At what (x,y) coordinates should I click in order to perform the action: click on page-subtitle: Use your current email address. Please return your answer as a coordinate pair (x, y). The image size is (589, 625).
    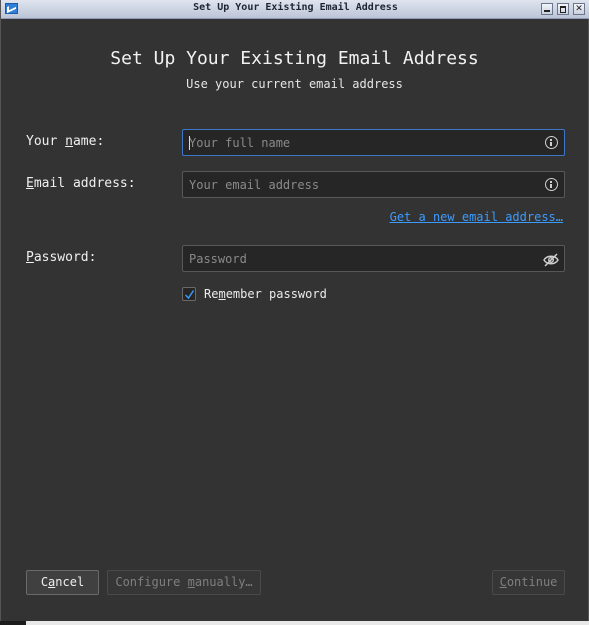
    Looking at the image, I should click on (294, 84).